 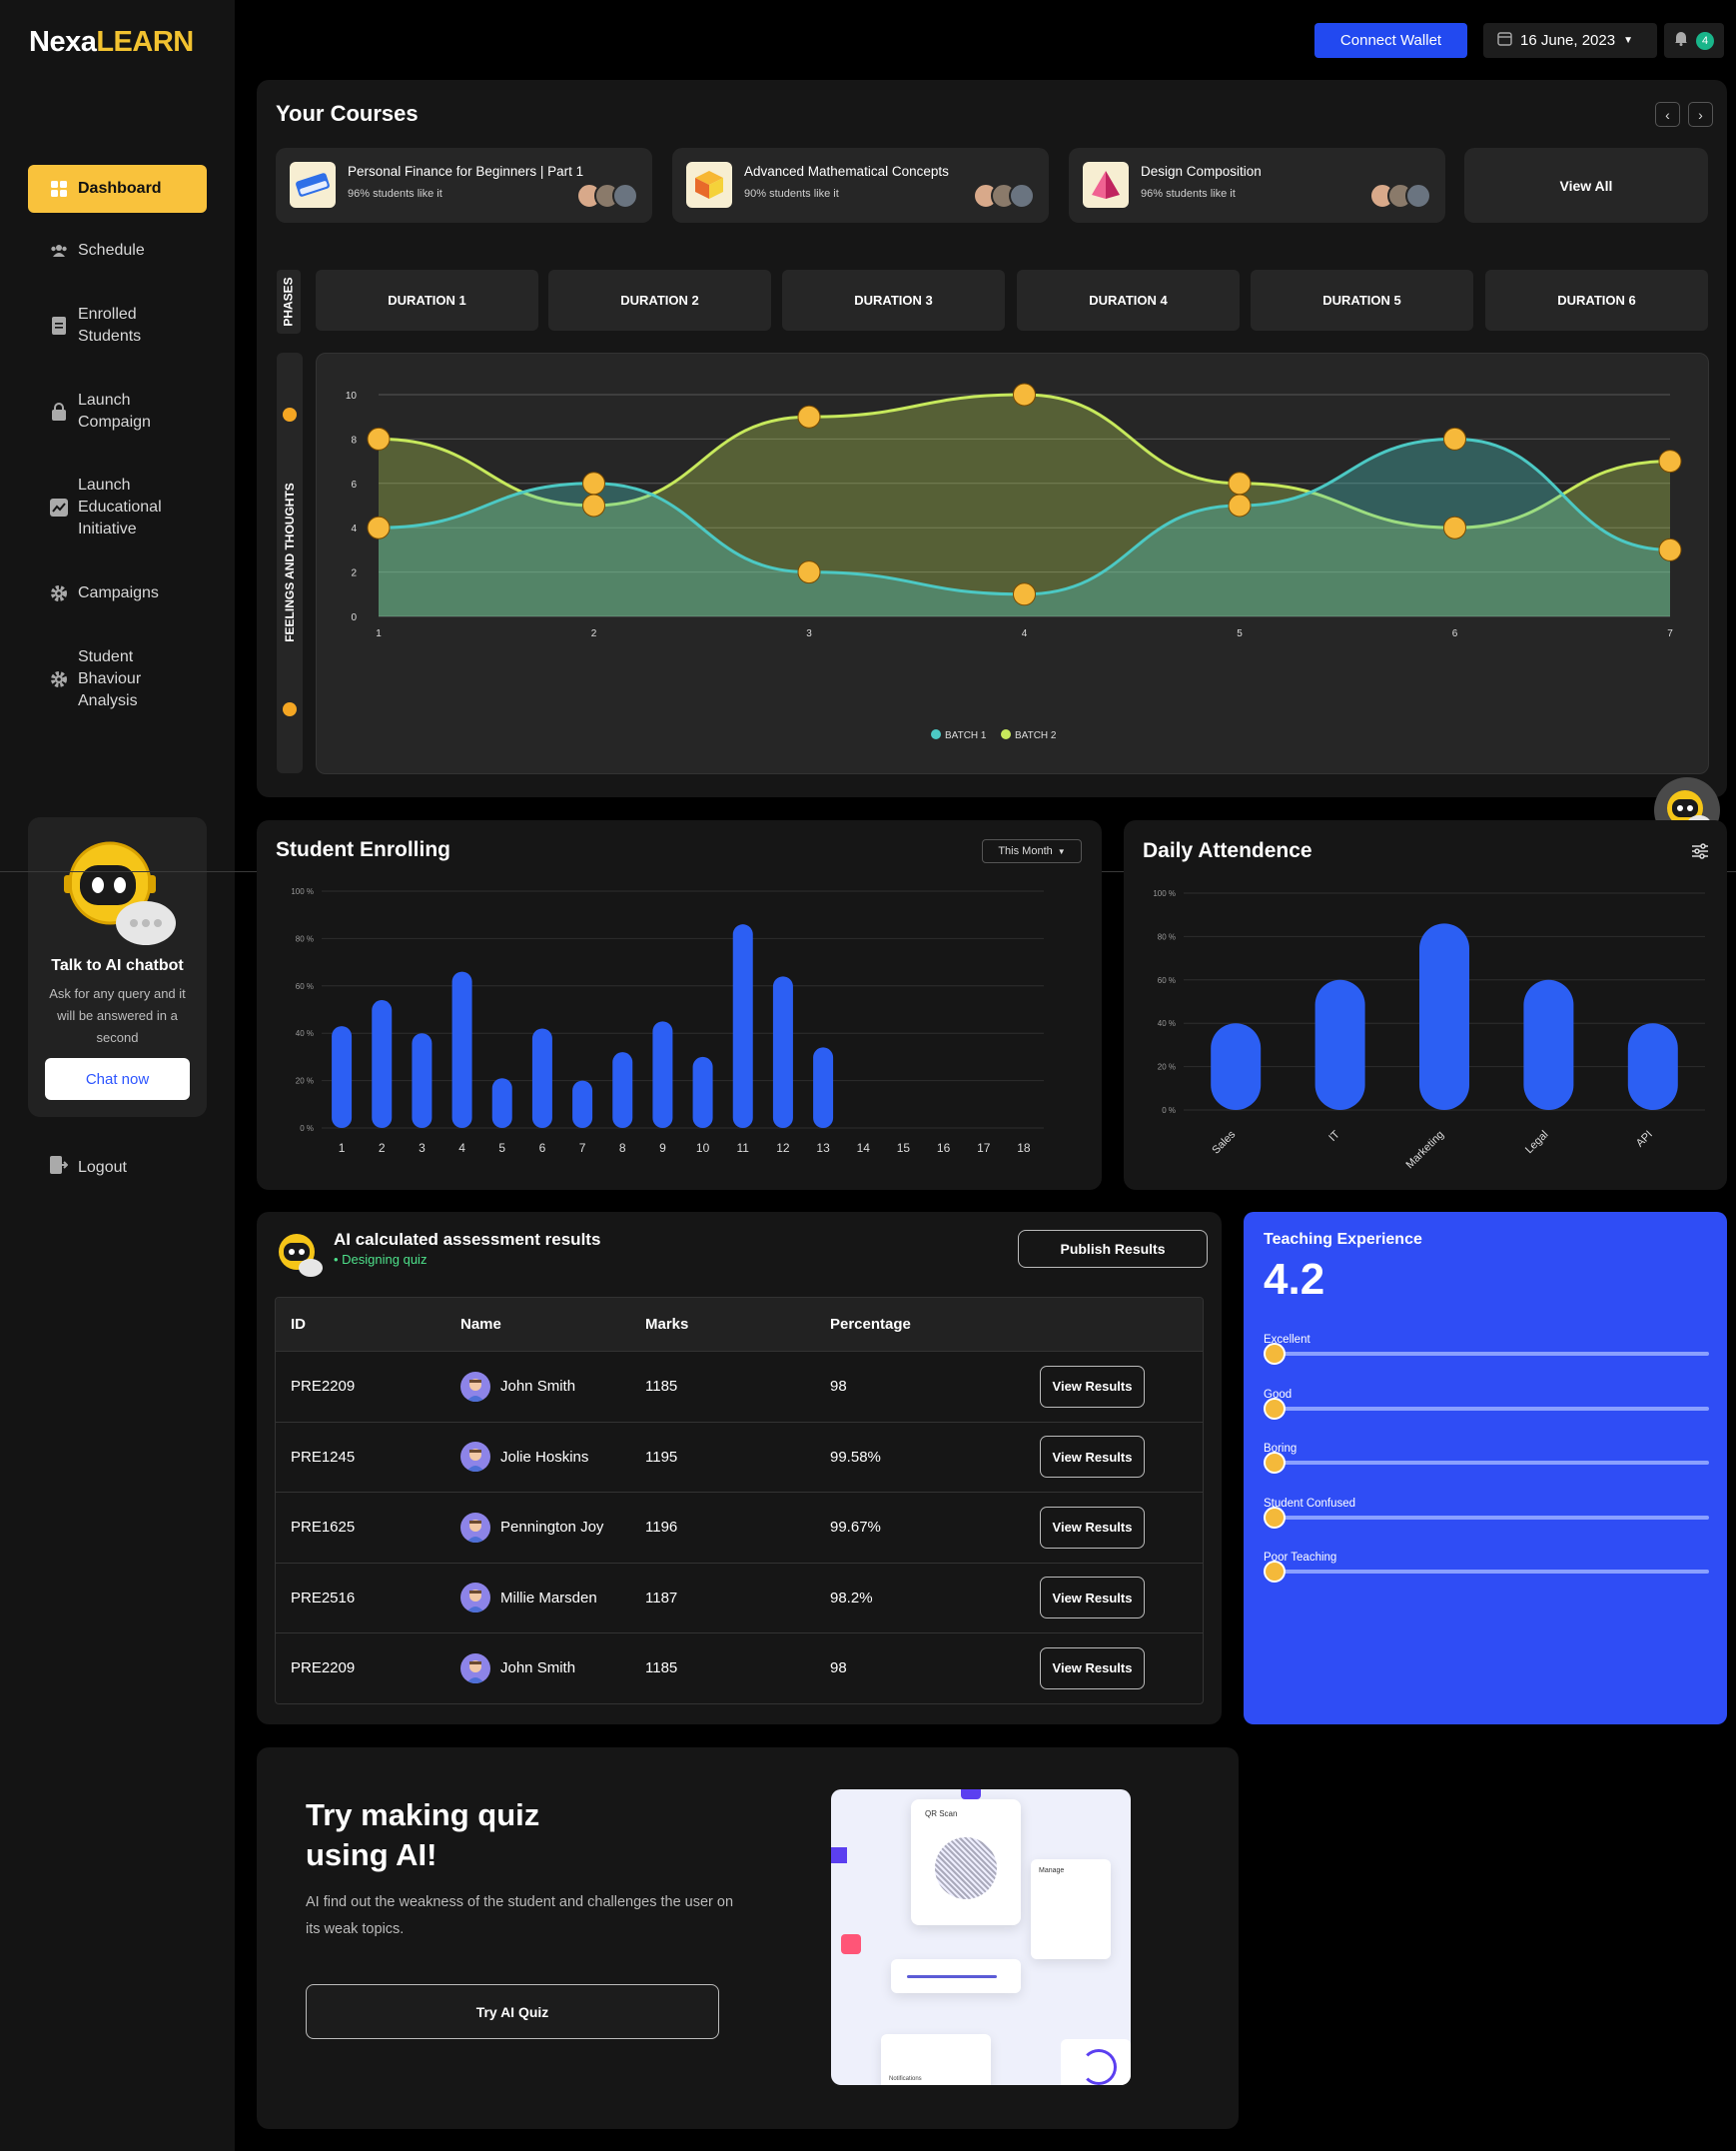 What do you see at coordinates (548, 1598) in the screenshot?
I see `student-name: Millie Marsden` at bounding box center [548, 1598].